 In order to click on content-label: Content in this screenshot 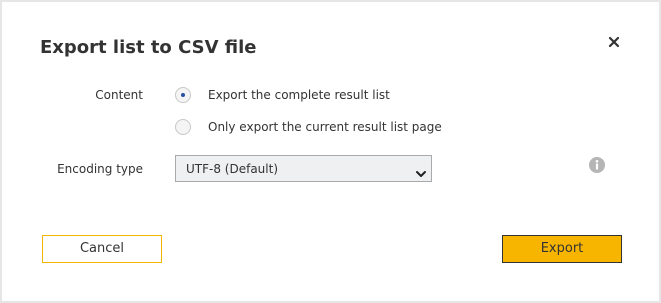, I will do `click(119, 95)`.